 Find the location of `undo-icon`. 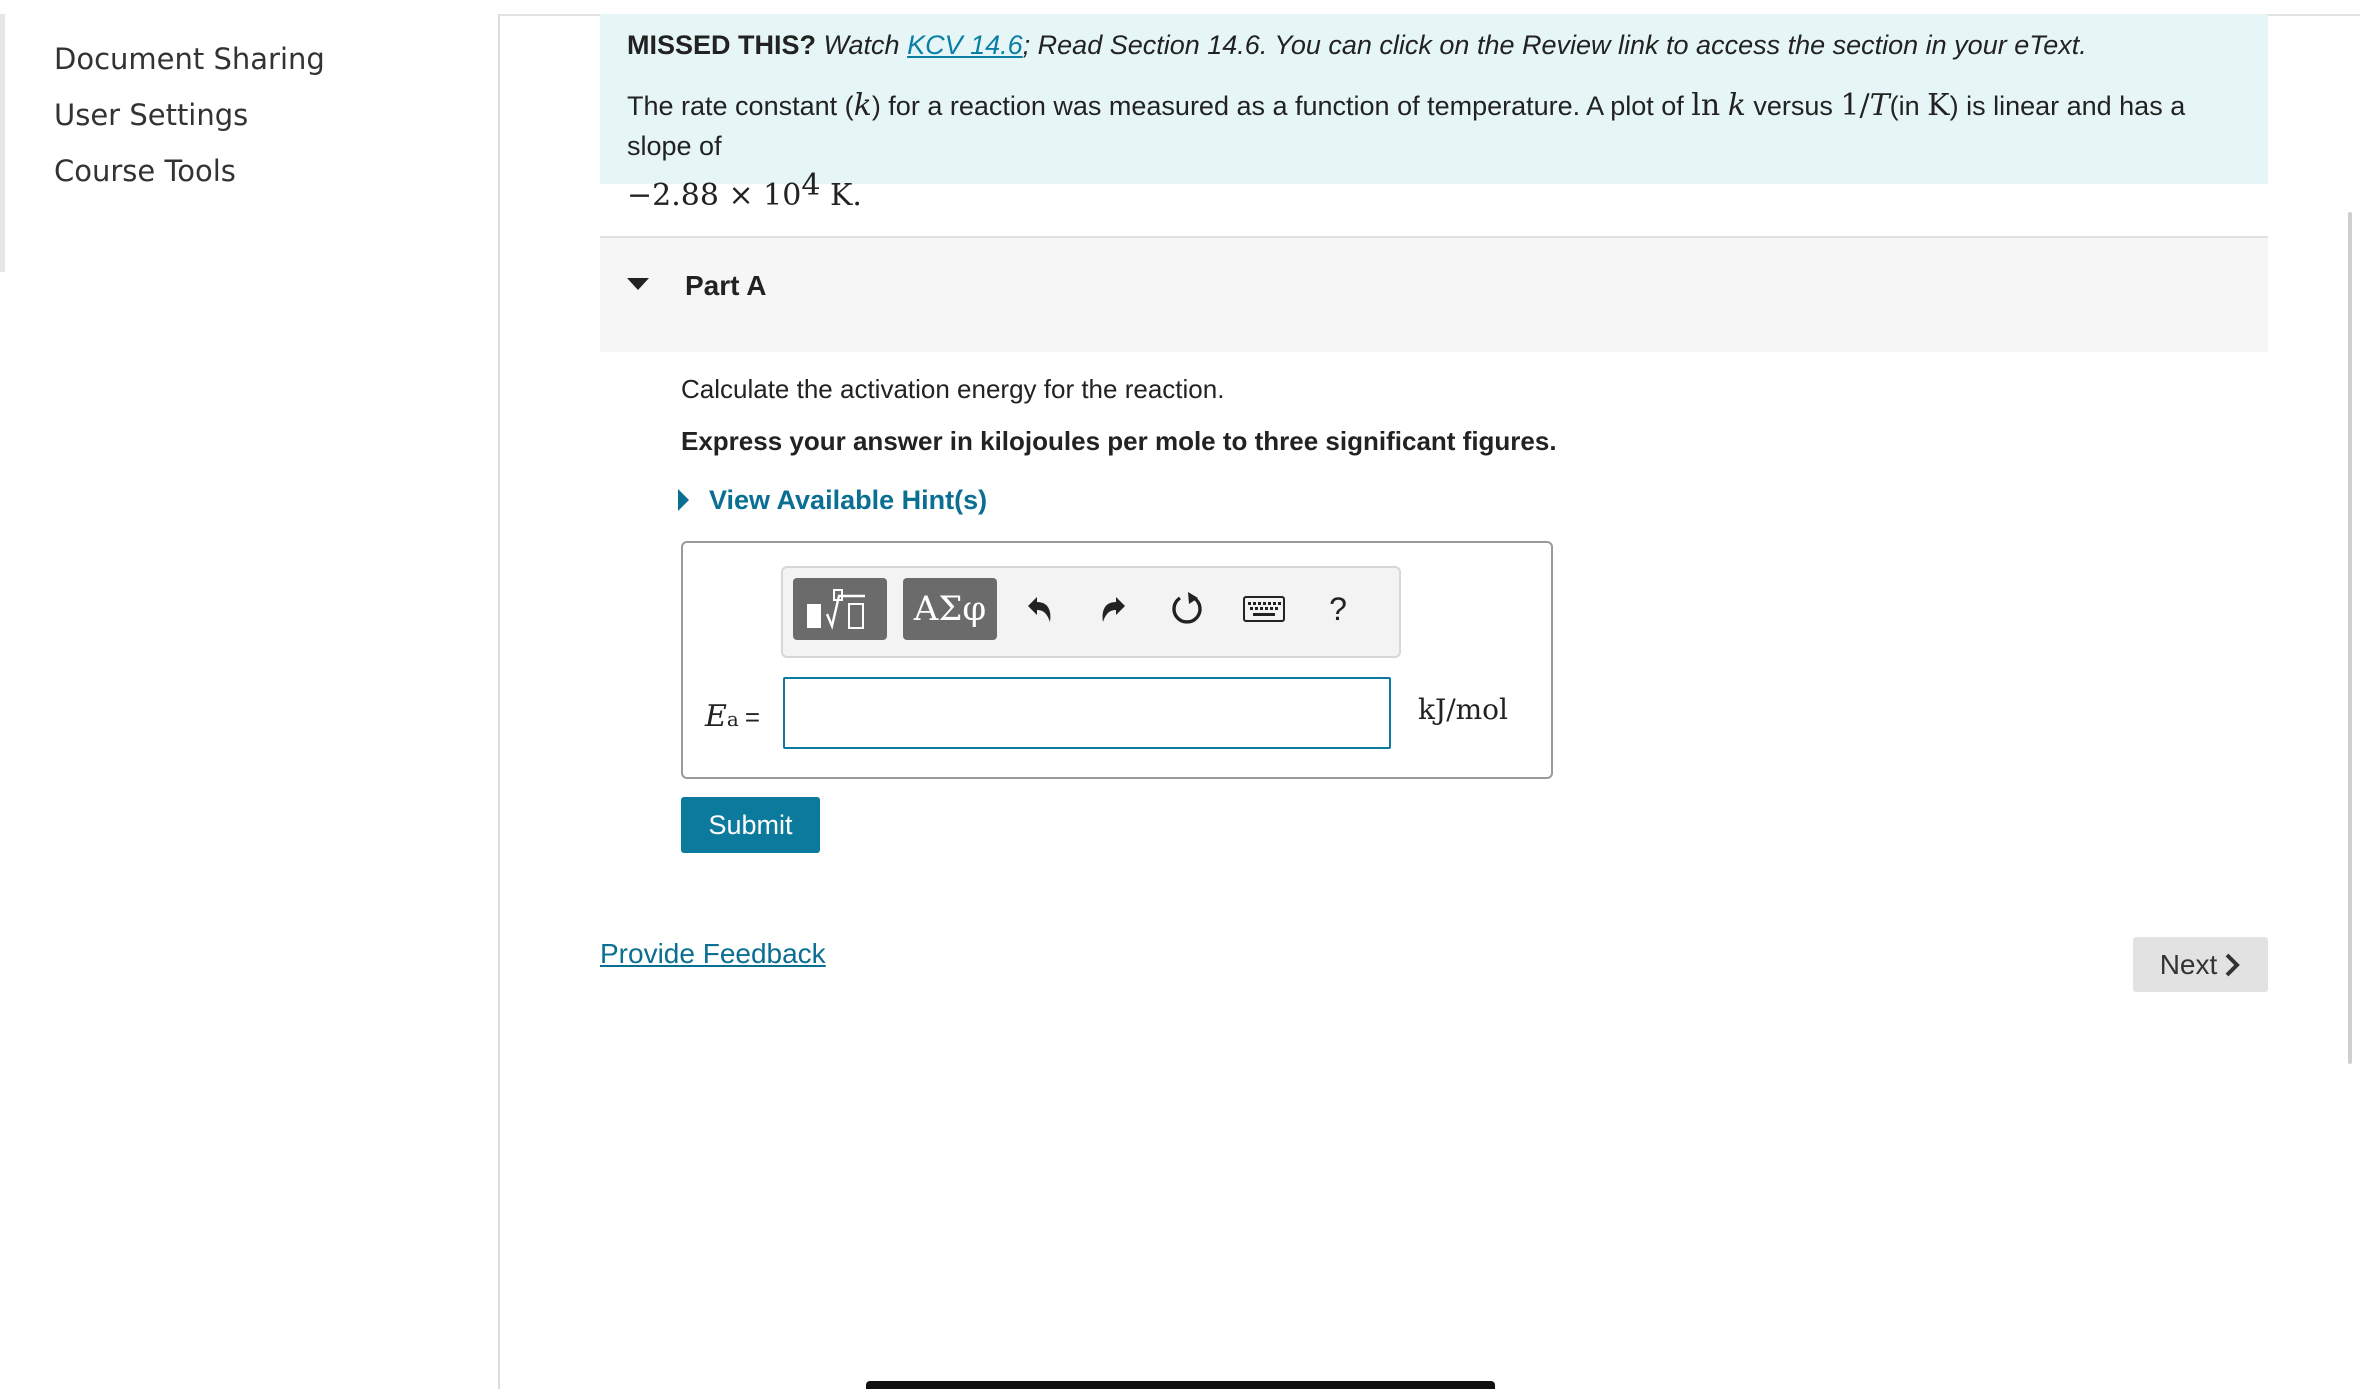

undo-icon is located at coordinates (1039, 609).